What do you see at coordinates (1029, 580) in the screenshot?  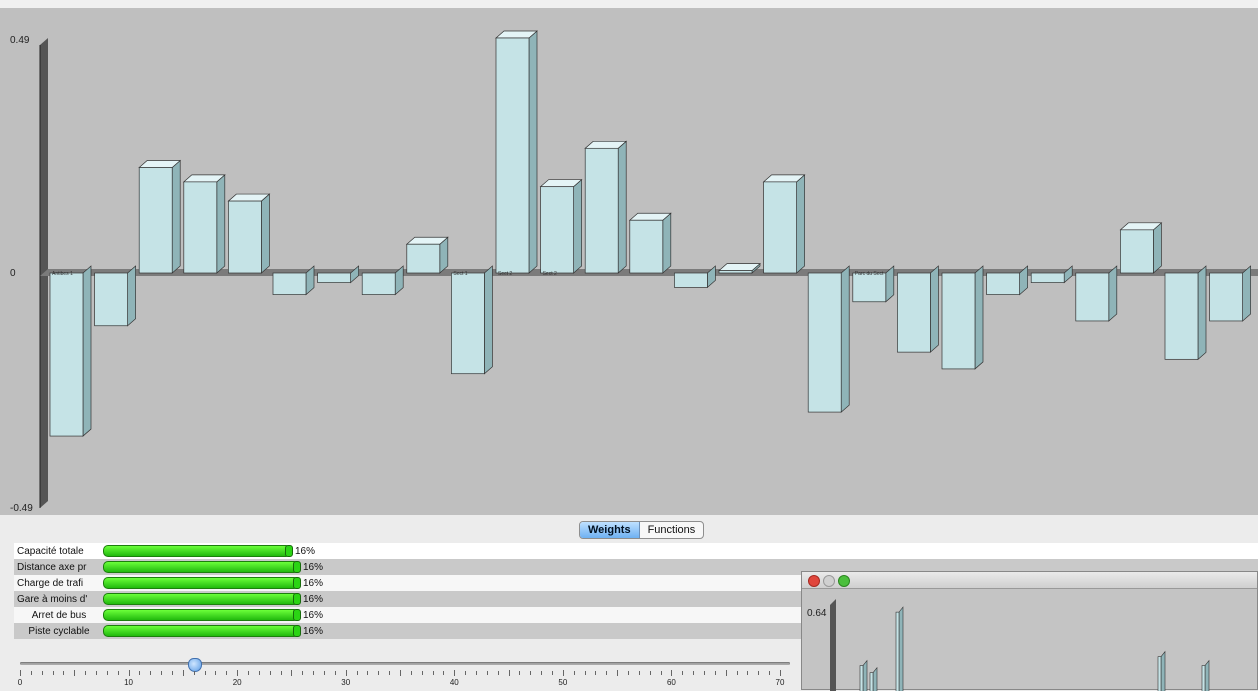 I see `mini-window-titlebar` at bounding box center [1029, 580].